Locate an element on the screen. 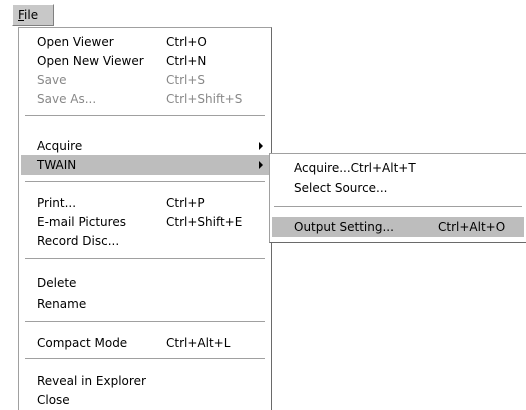 Image resolution: width=526 pixels, height=410 pixels. menu-item-compact-mode: Compact Mode Ctrl+Alt+L is located at coordinates (145, 343).